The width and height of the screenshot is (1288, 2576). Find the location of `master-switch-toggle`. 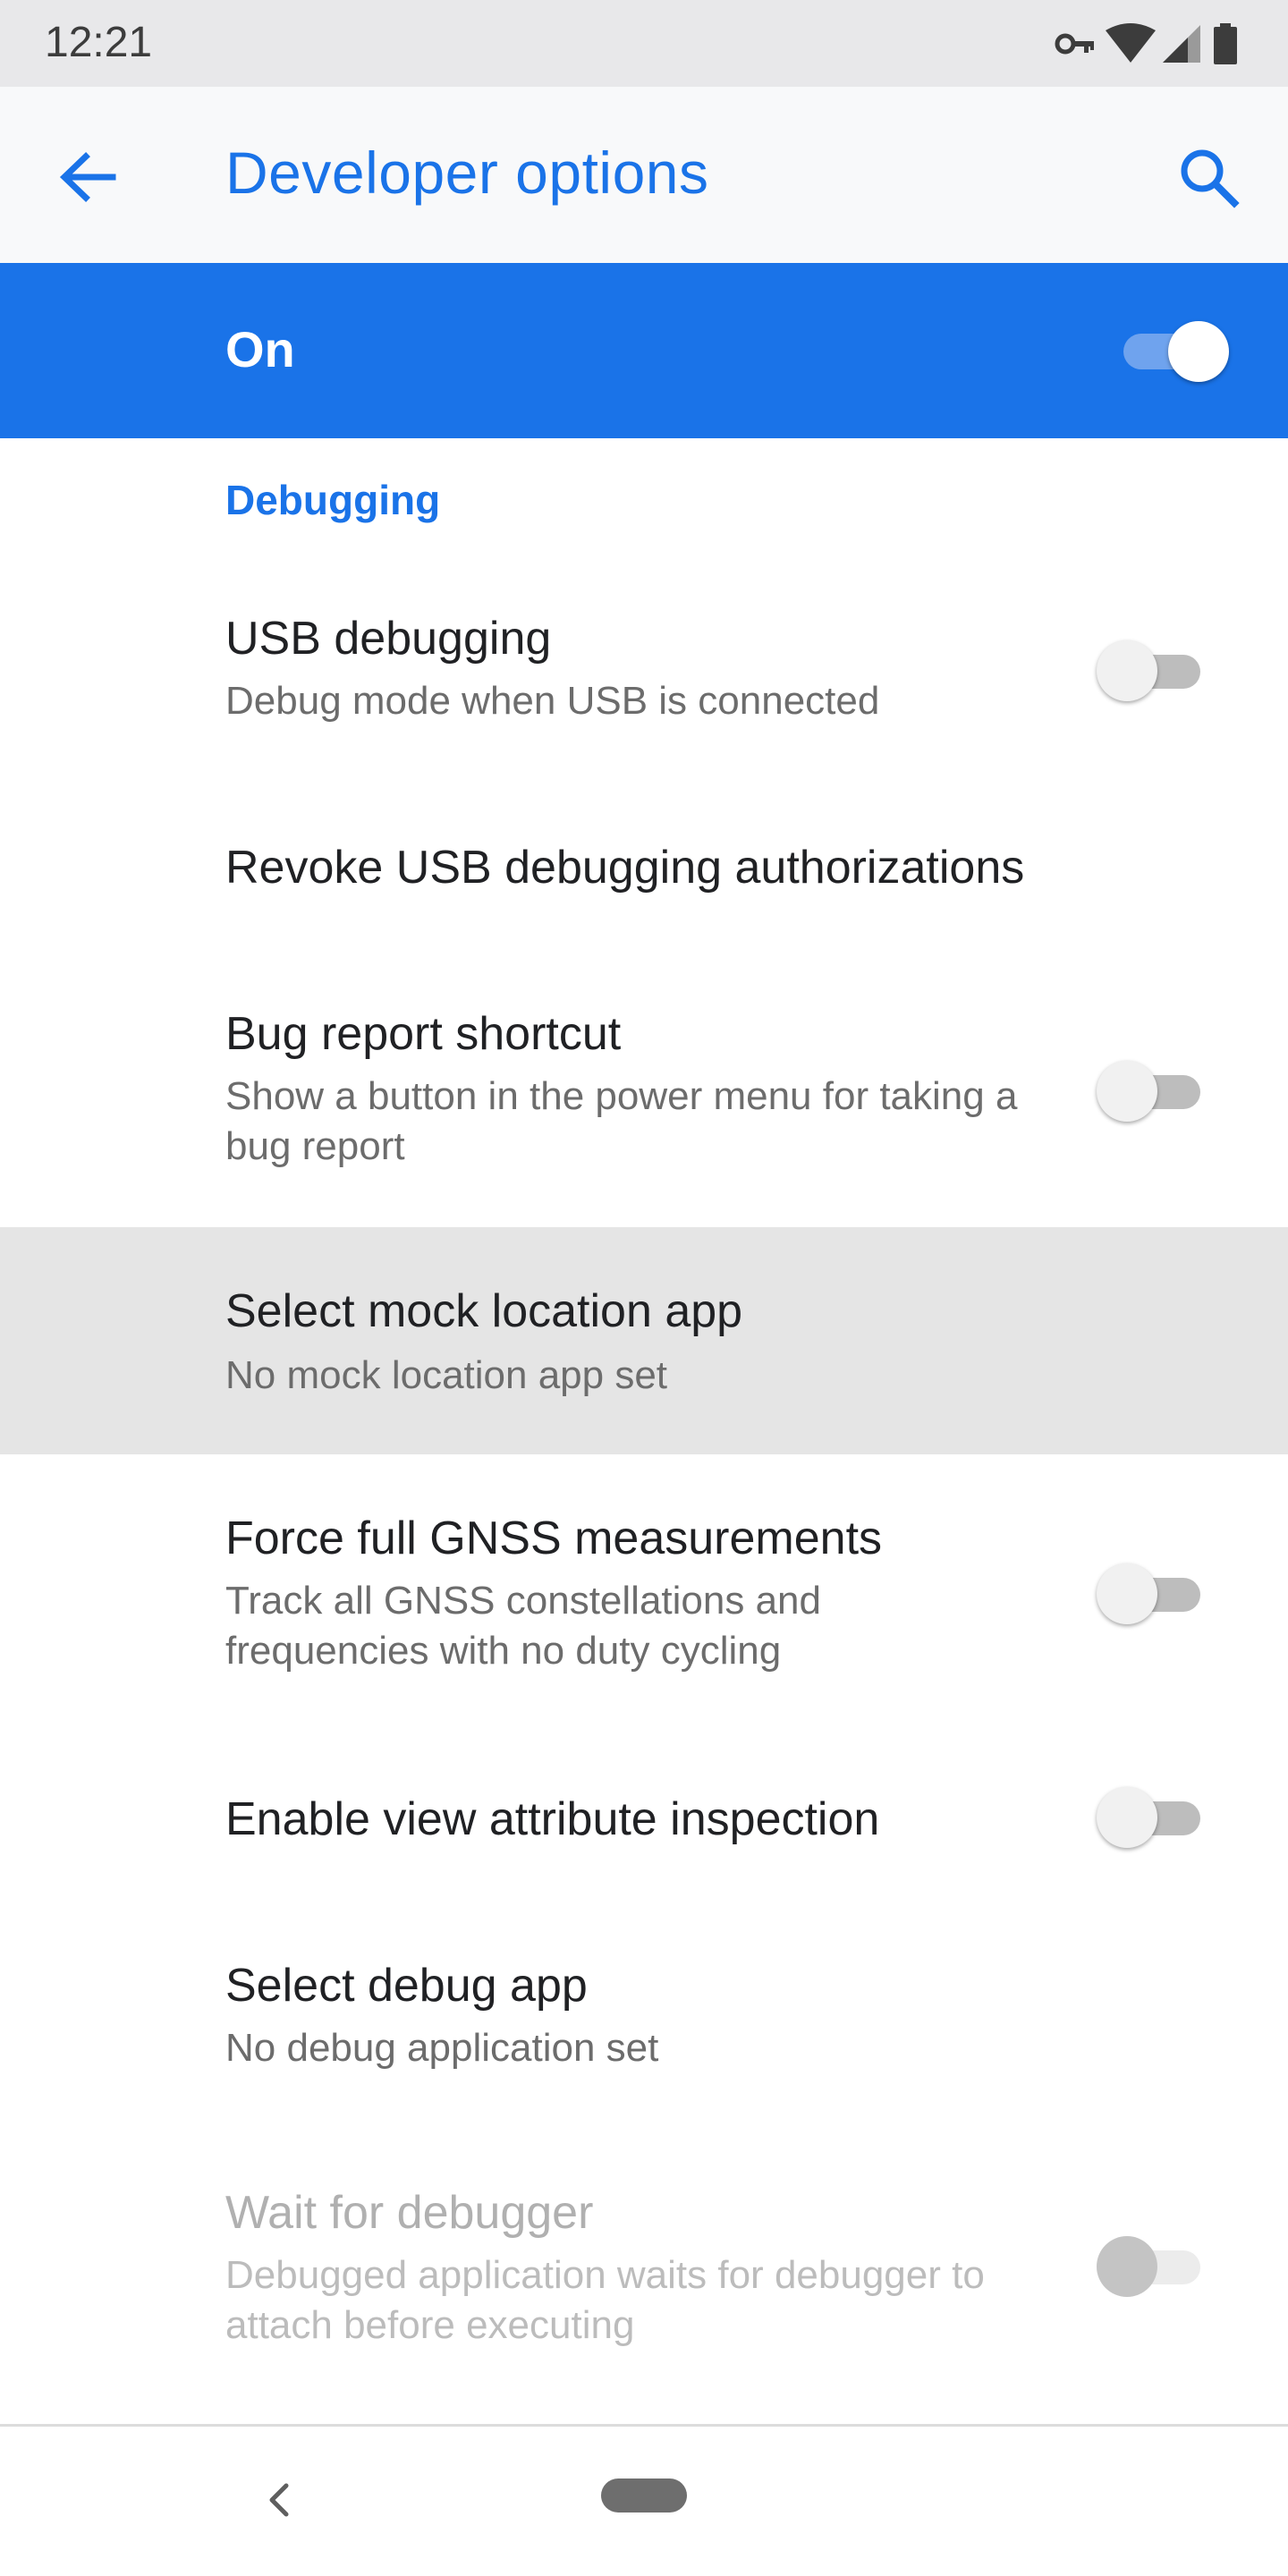

master-switch-toggle is located at coordinates (1177, 350).